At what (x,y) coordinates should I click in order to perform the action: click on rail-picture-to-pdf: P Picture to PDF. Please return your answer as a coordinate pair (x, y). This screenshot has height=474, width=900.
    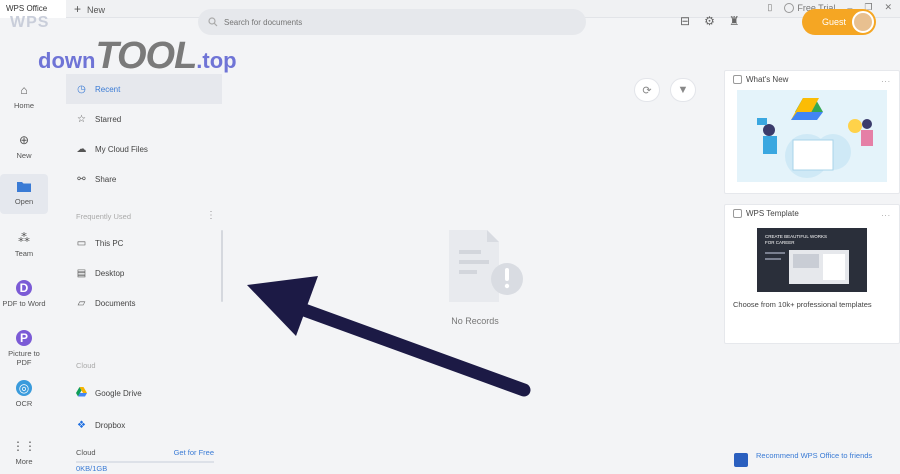
    Looking at the image, I should click on (24, 348).